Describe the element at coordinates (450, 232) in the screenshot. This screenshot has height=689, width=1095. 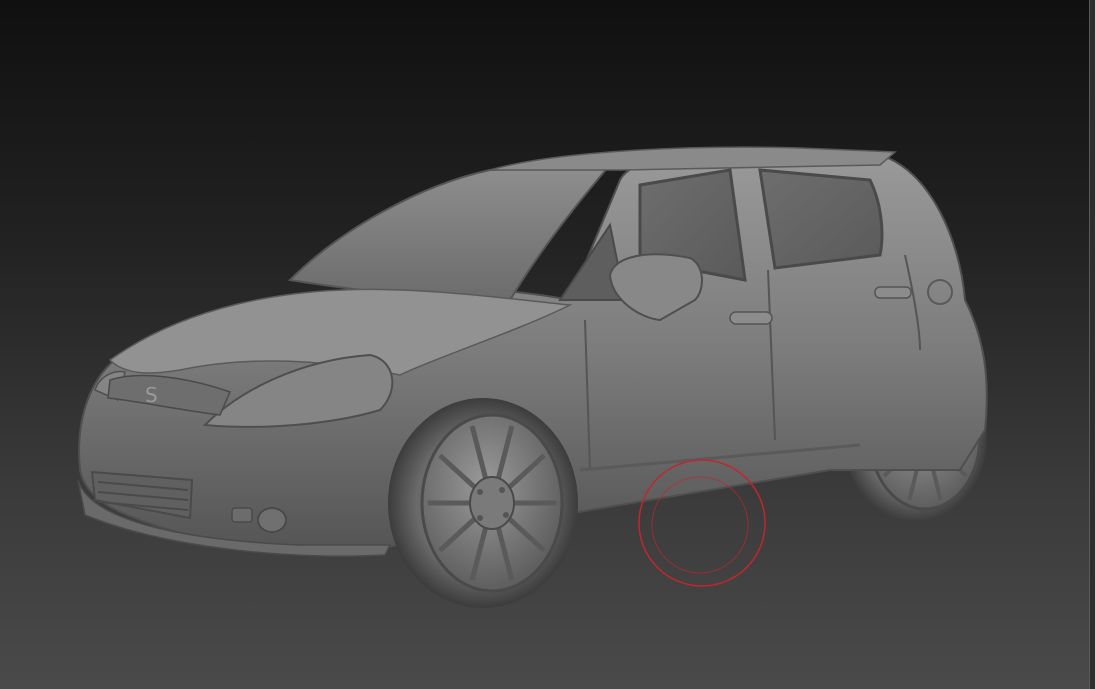
I see `windshield` at that location.